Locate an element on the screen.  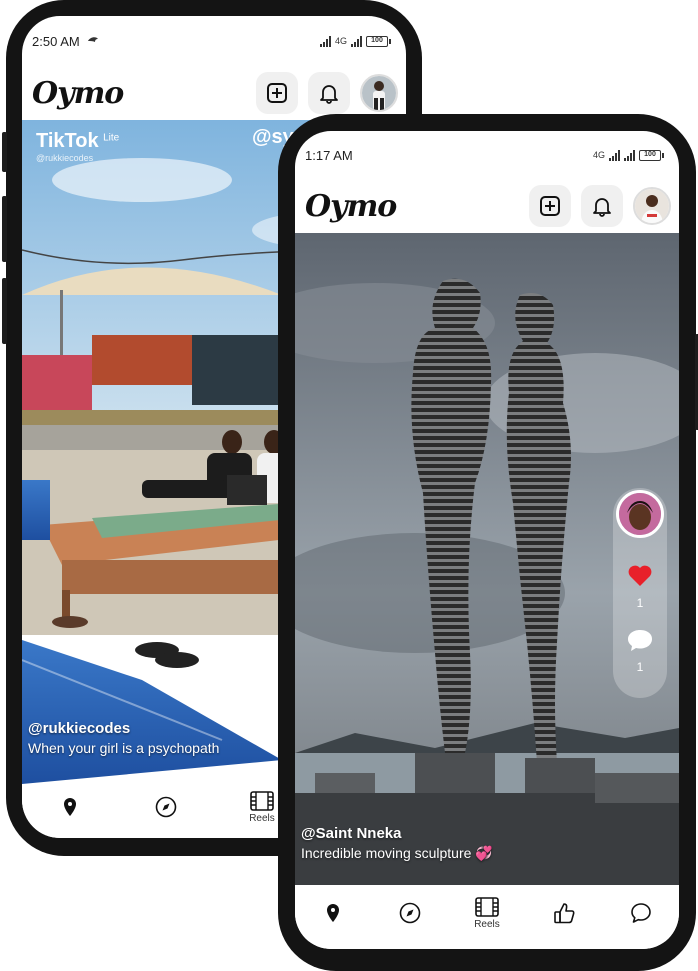
tiktok-watermark: TikTok Lite @rukkiecodes is located at coordinates (77, 146).